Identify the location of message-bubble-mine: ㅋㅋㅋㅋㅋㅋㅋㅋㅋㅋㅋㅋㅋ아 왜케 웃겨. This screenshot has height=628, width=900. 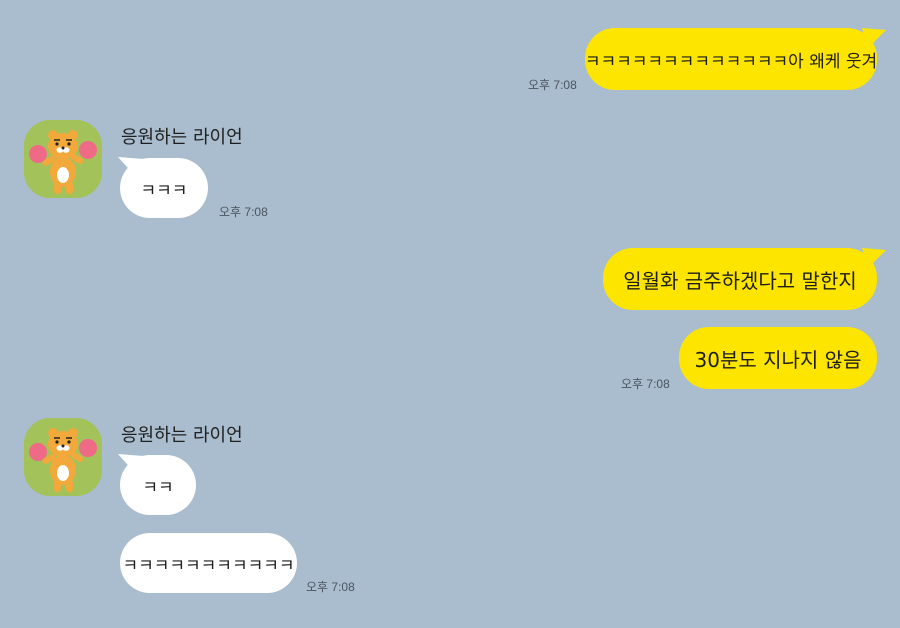
(731, 59).